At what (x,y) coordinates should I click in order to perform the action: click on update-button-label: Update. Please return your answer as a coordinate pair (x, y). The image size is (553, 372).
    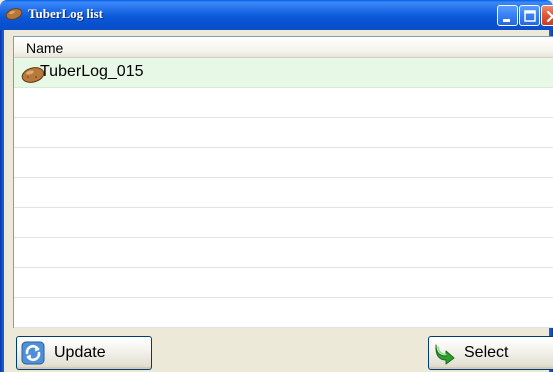
    Looking at the image, I should click on (80, 352).